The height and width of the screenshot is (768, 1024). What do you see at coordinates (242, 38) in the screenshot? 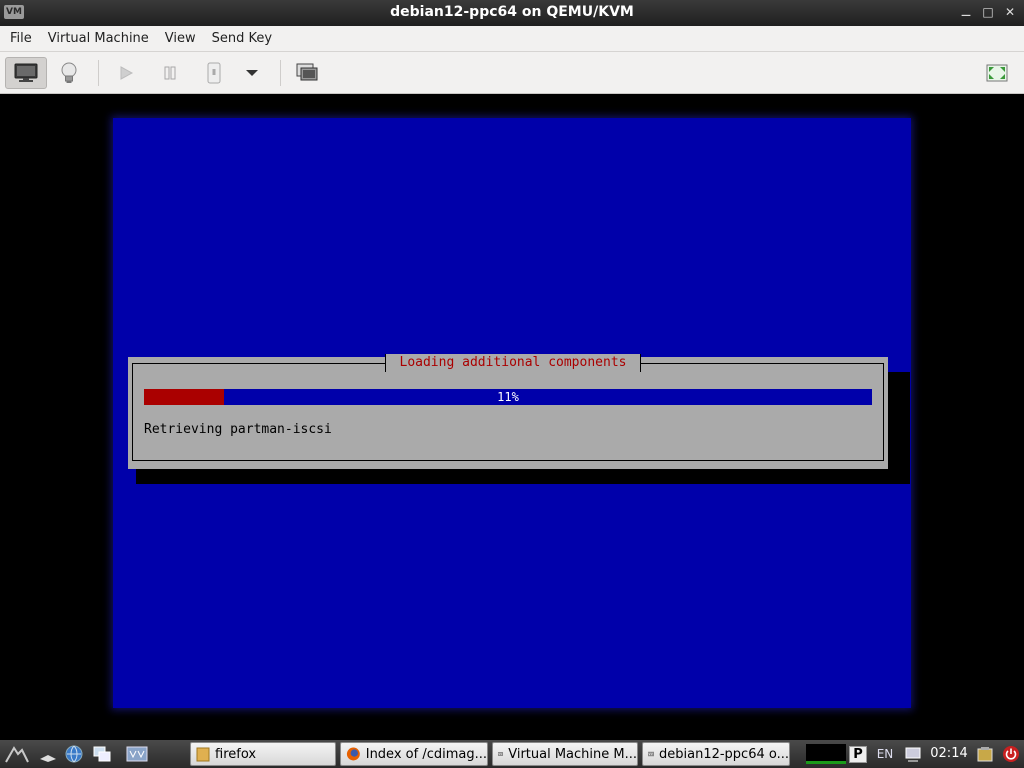
I see `menu-send-key: Send Key` at bounding box center [242, 38].